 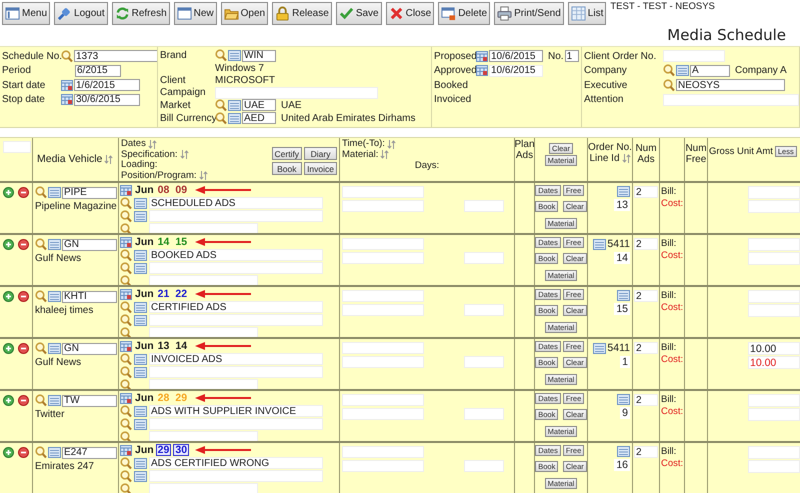 I want to click on input-field: 6/2015, so click(x=98, y=70).